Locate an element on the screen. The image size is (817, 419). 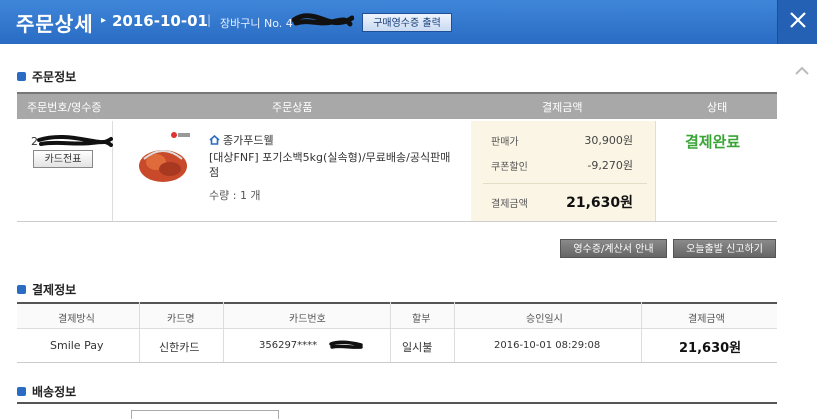
seller-link: 종가푸드웰 is located at coordinates (241, 140).